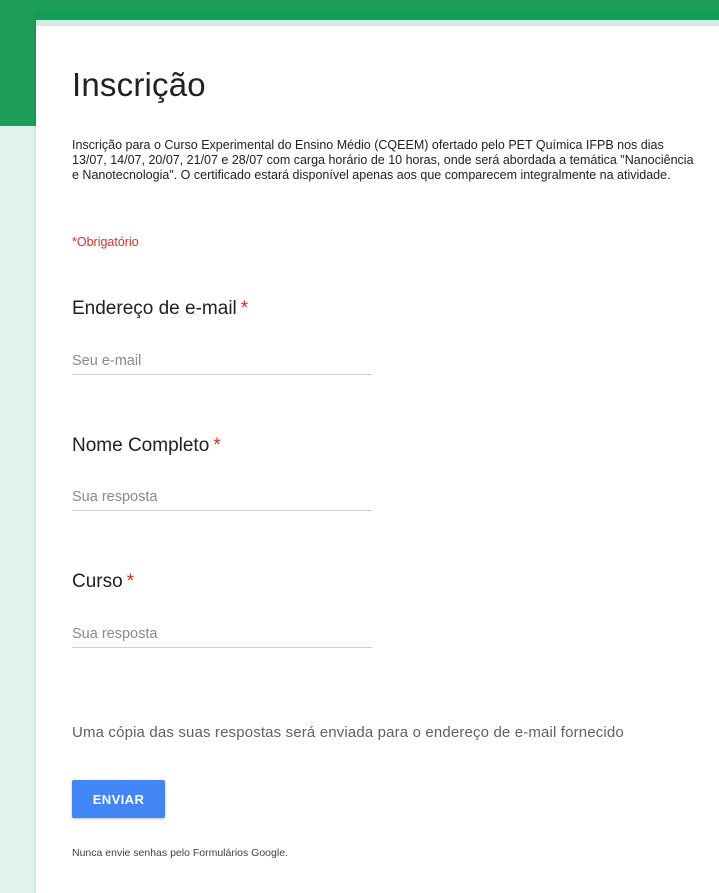 The image size is (719, 893). I want to click on question-label-text: Nome Completo, so click(141, 445).